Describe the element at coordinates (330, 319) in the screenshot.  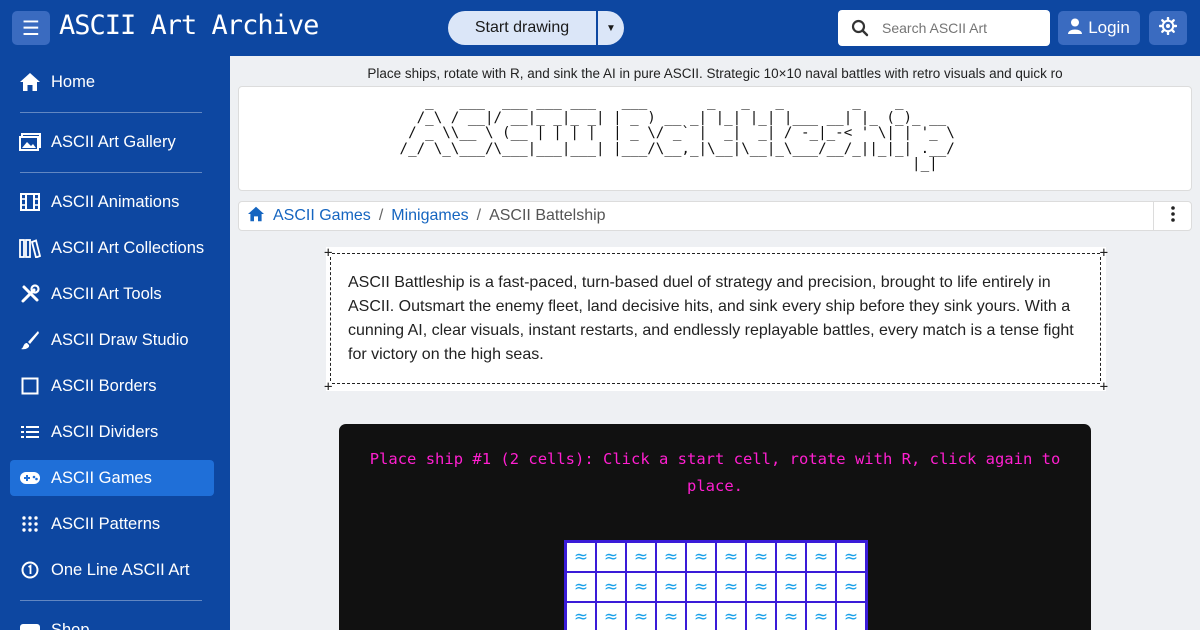
I see `frame-left` at that location.